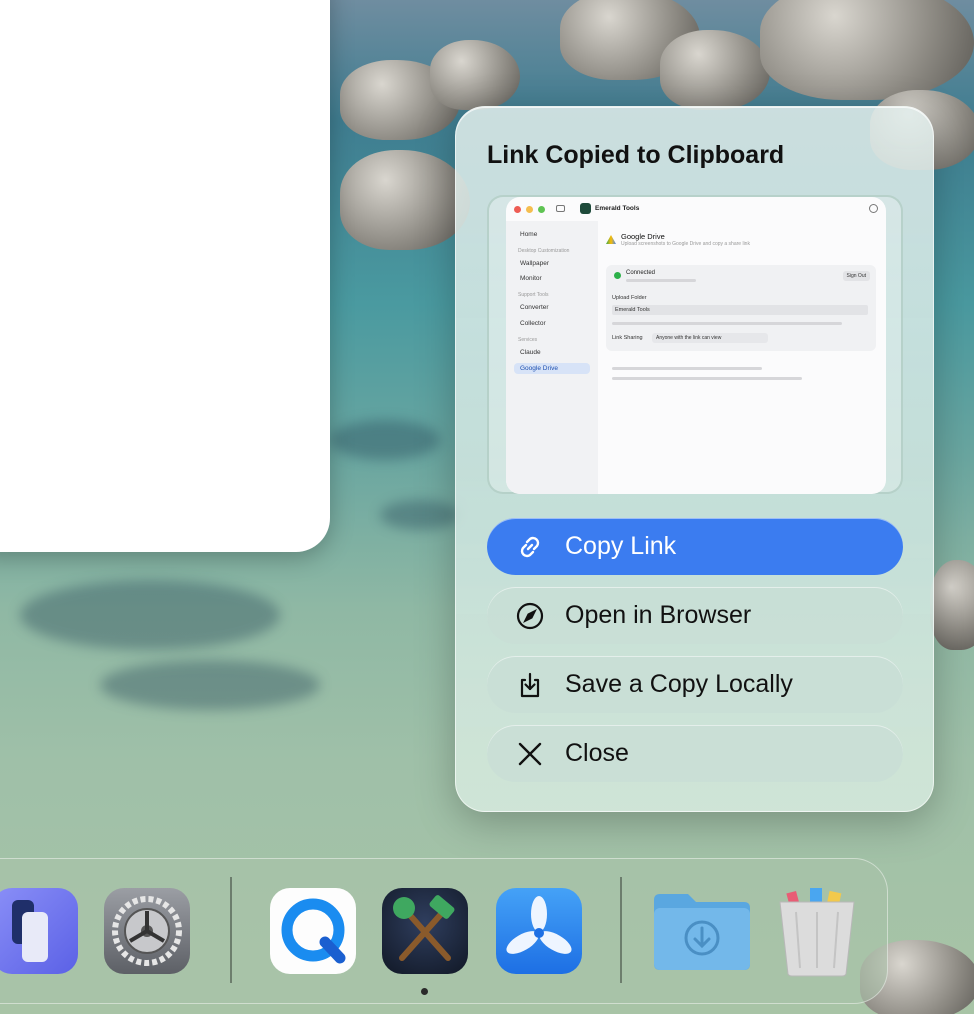  Describe the element at coordinates (658, 615) in the screenshot. I see `open-in-browser-label: Open in Browser` at that location.